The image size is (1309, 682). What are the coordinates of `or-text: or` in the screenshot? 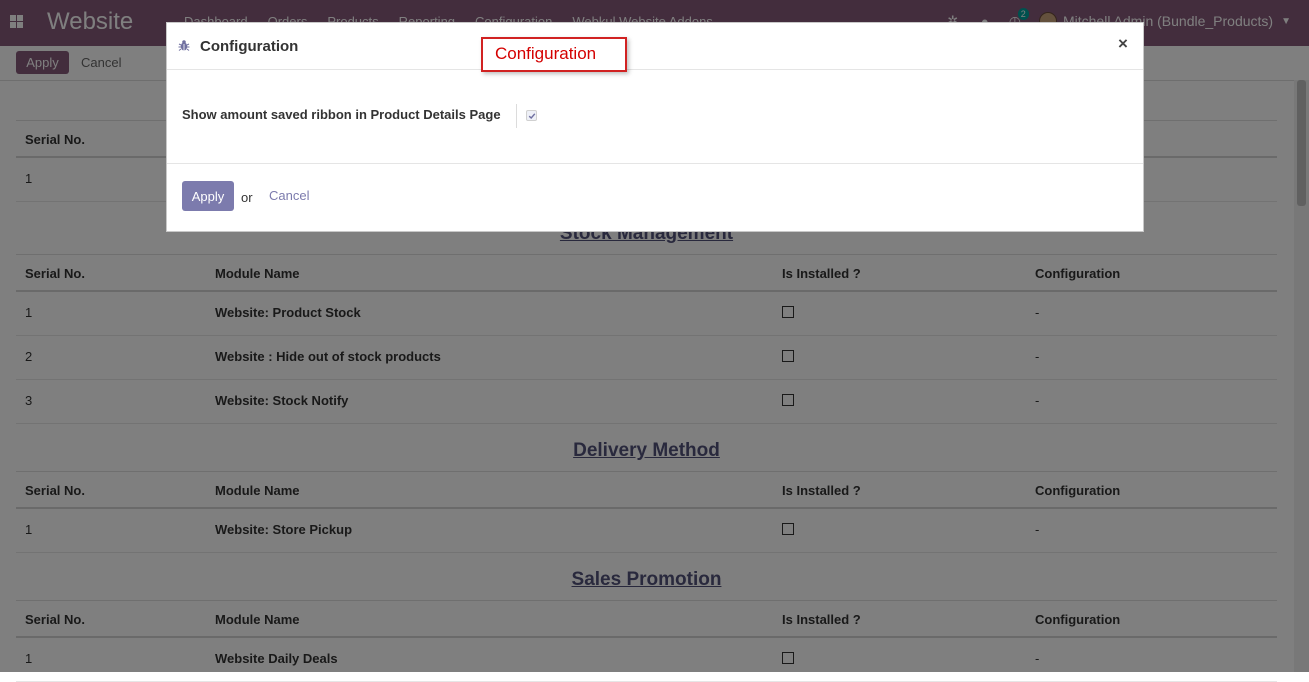 It's located at (247, 197).